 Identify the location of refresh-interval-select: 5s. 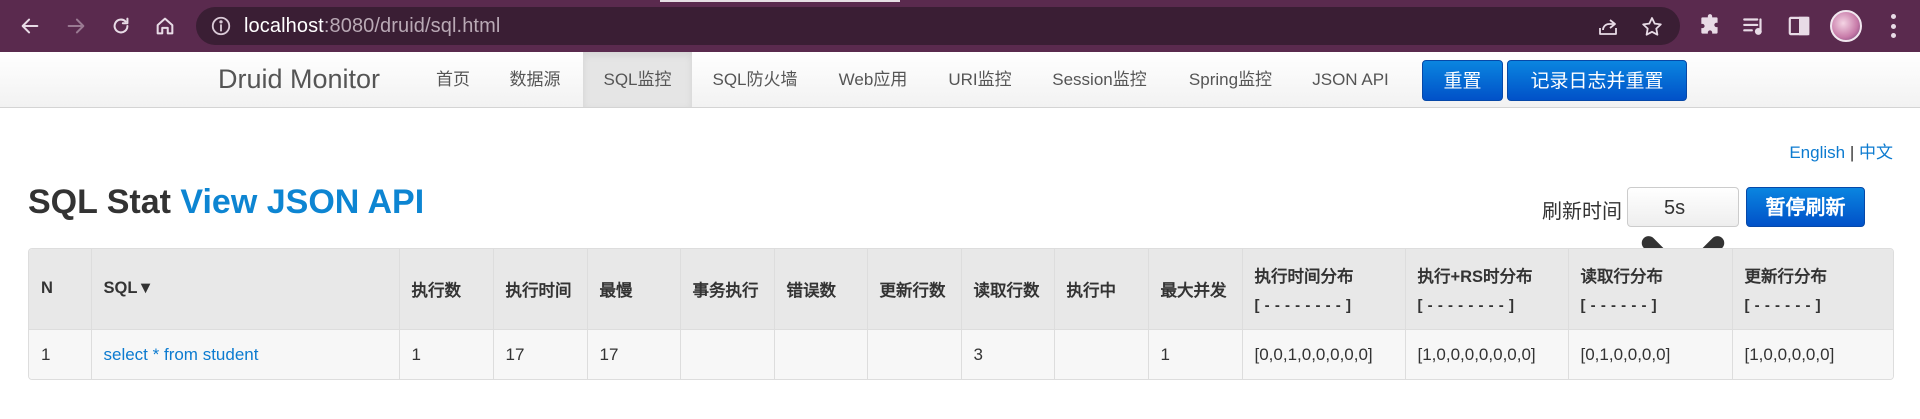
(1683, 236).